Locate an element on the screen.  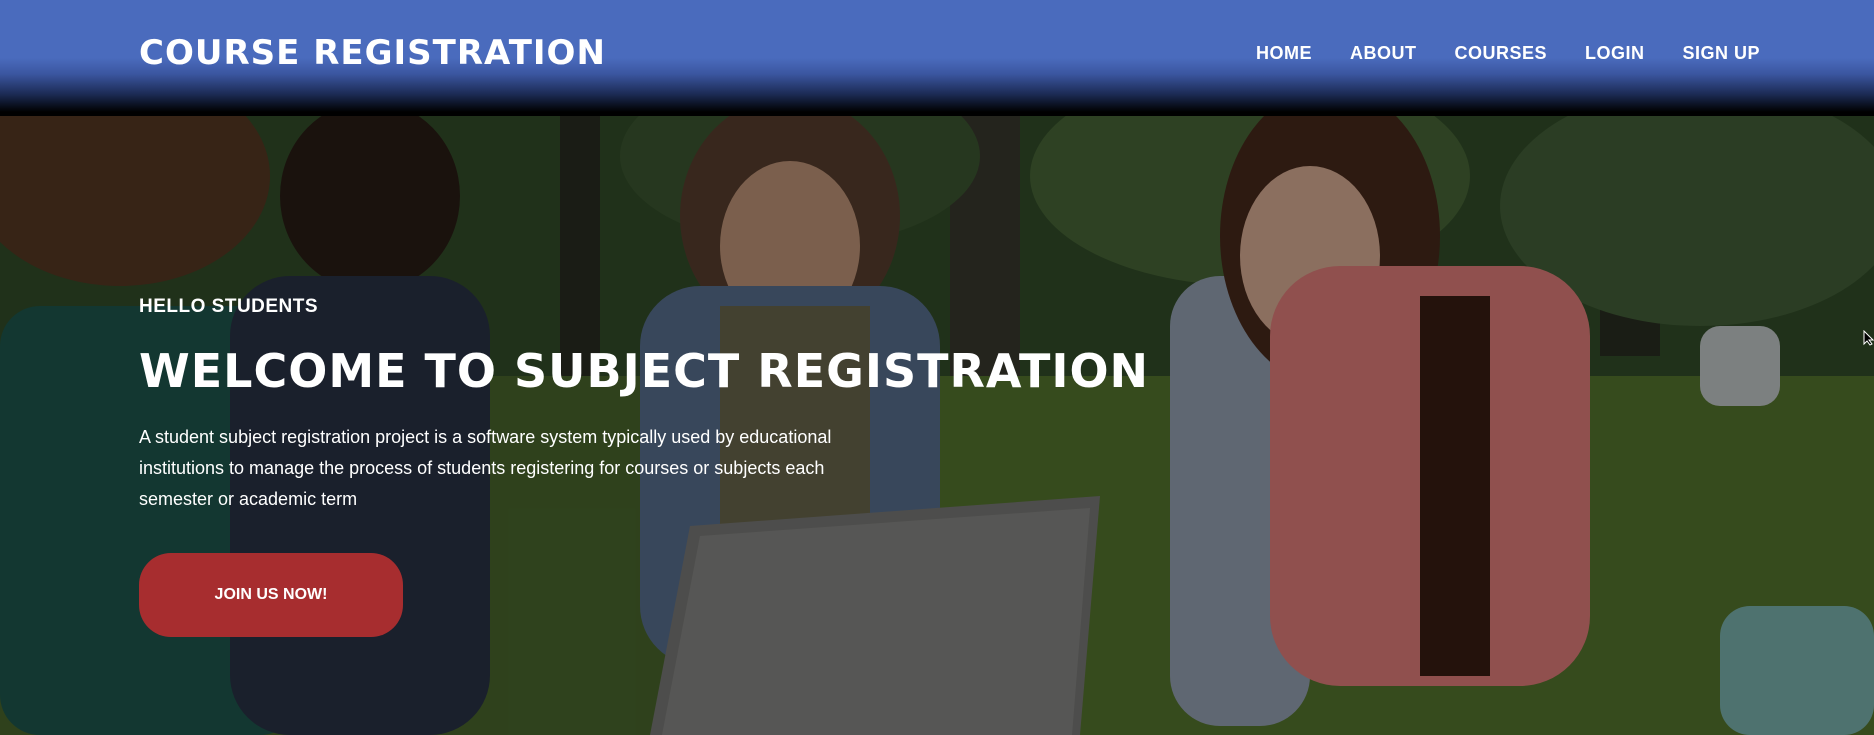
hero-headline: WELCOME TO SUBJECT REGISTRATION is located at coordinates (644, 371).